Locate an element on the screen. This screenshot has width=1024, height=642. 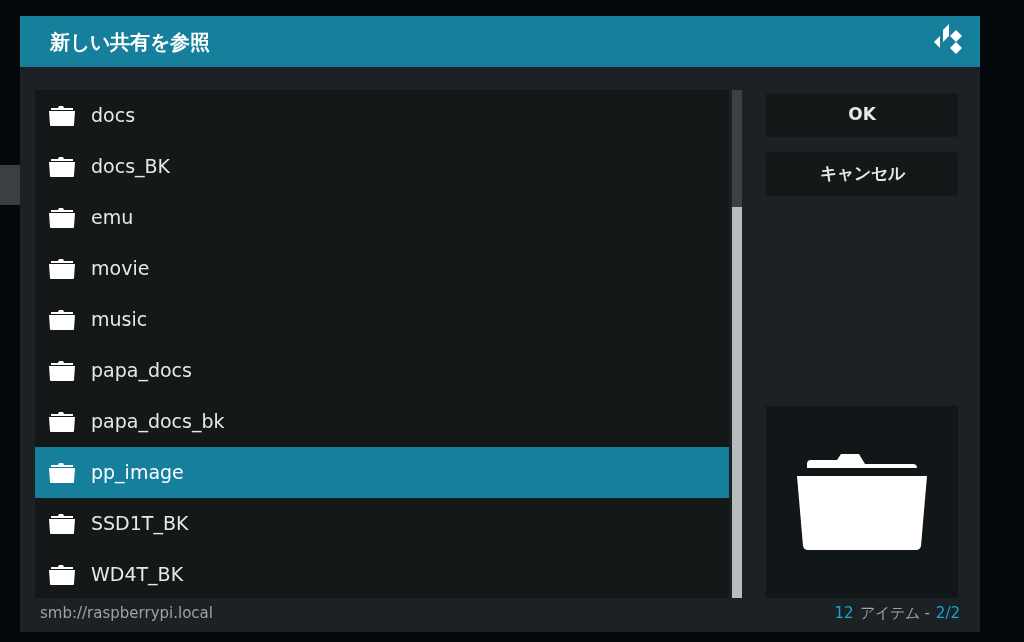
scrollbar-track is located at coordinates (737, 344).